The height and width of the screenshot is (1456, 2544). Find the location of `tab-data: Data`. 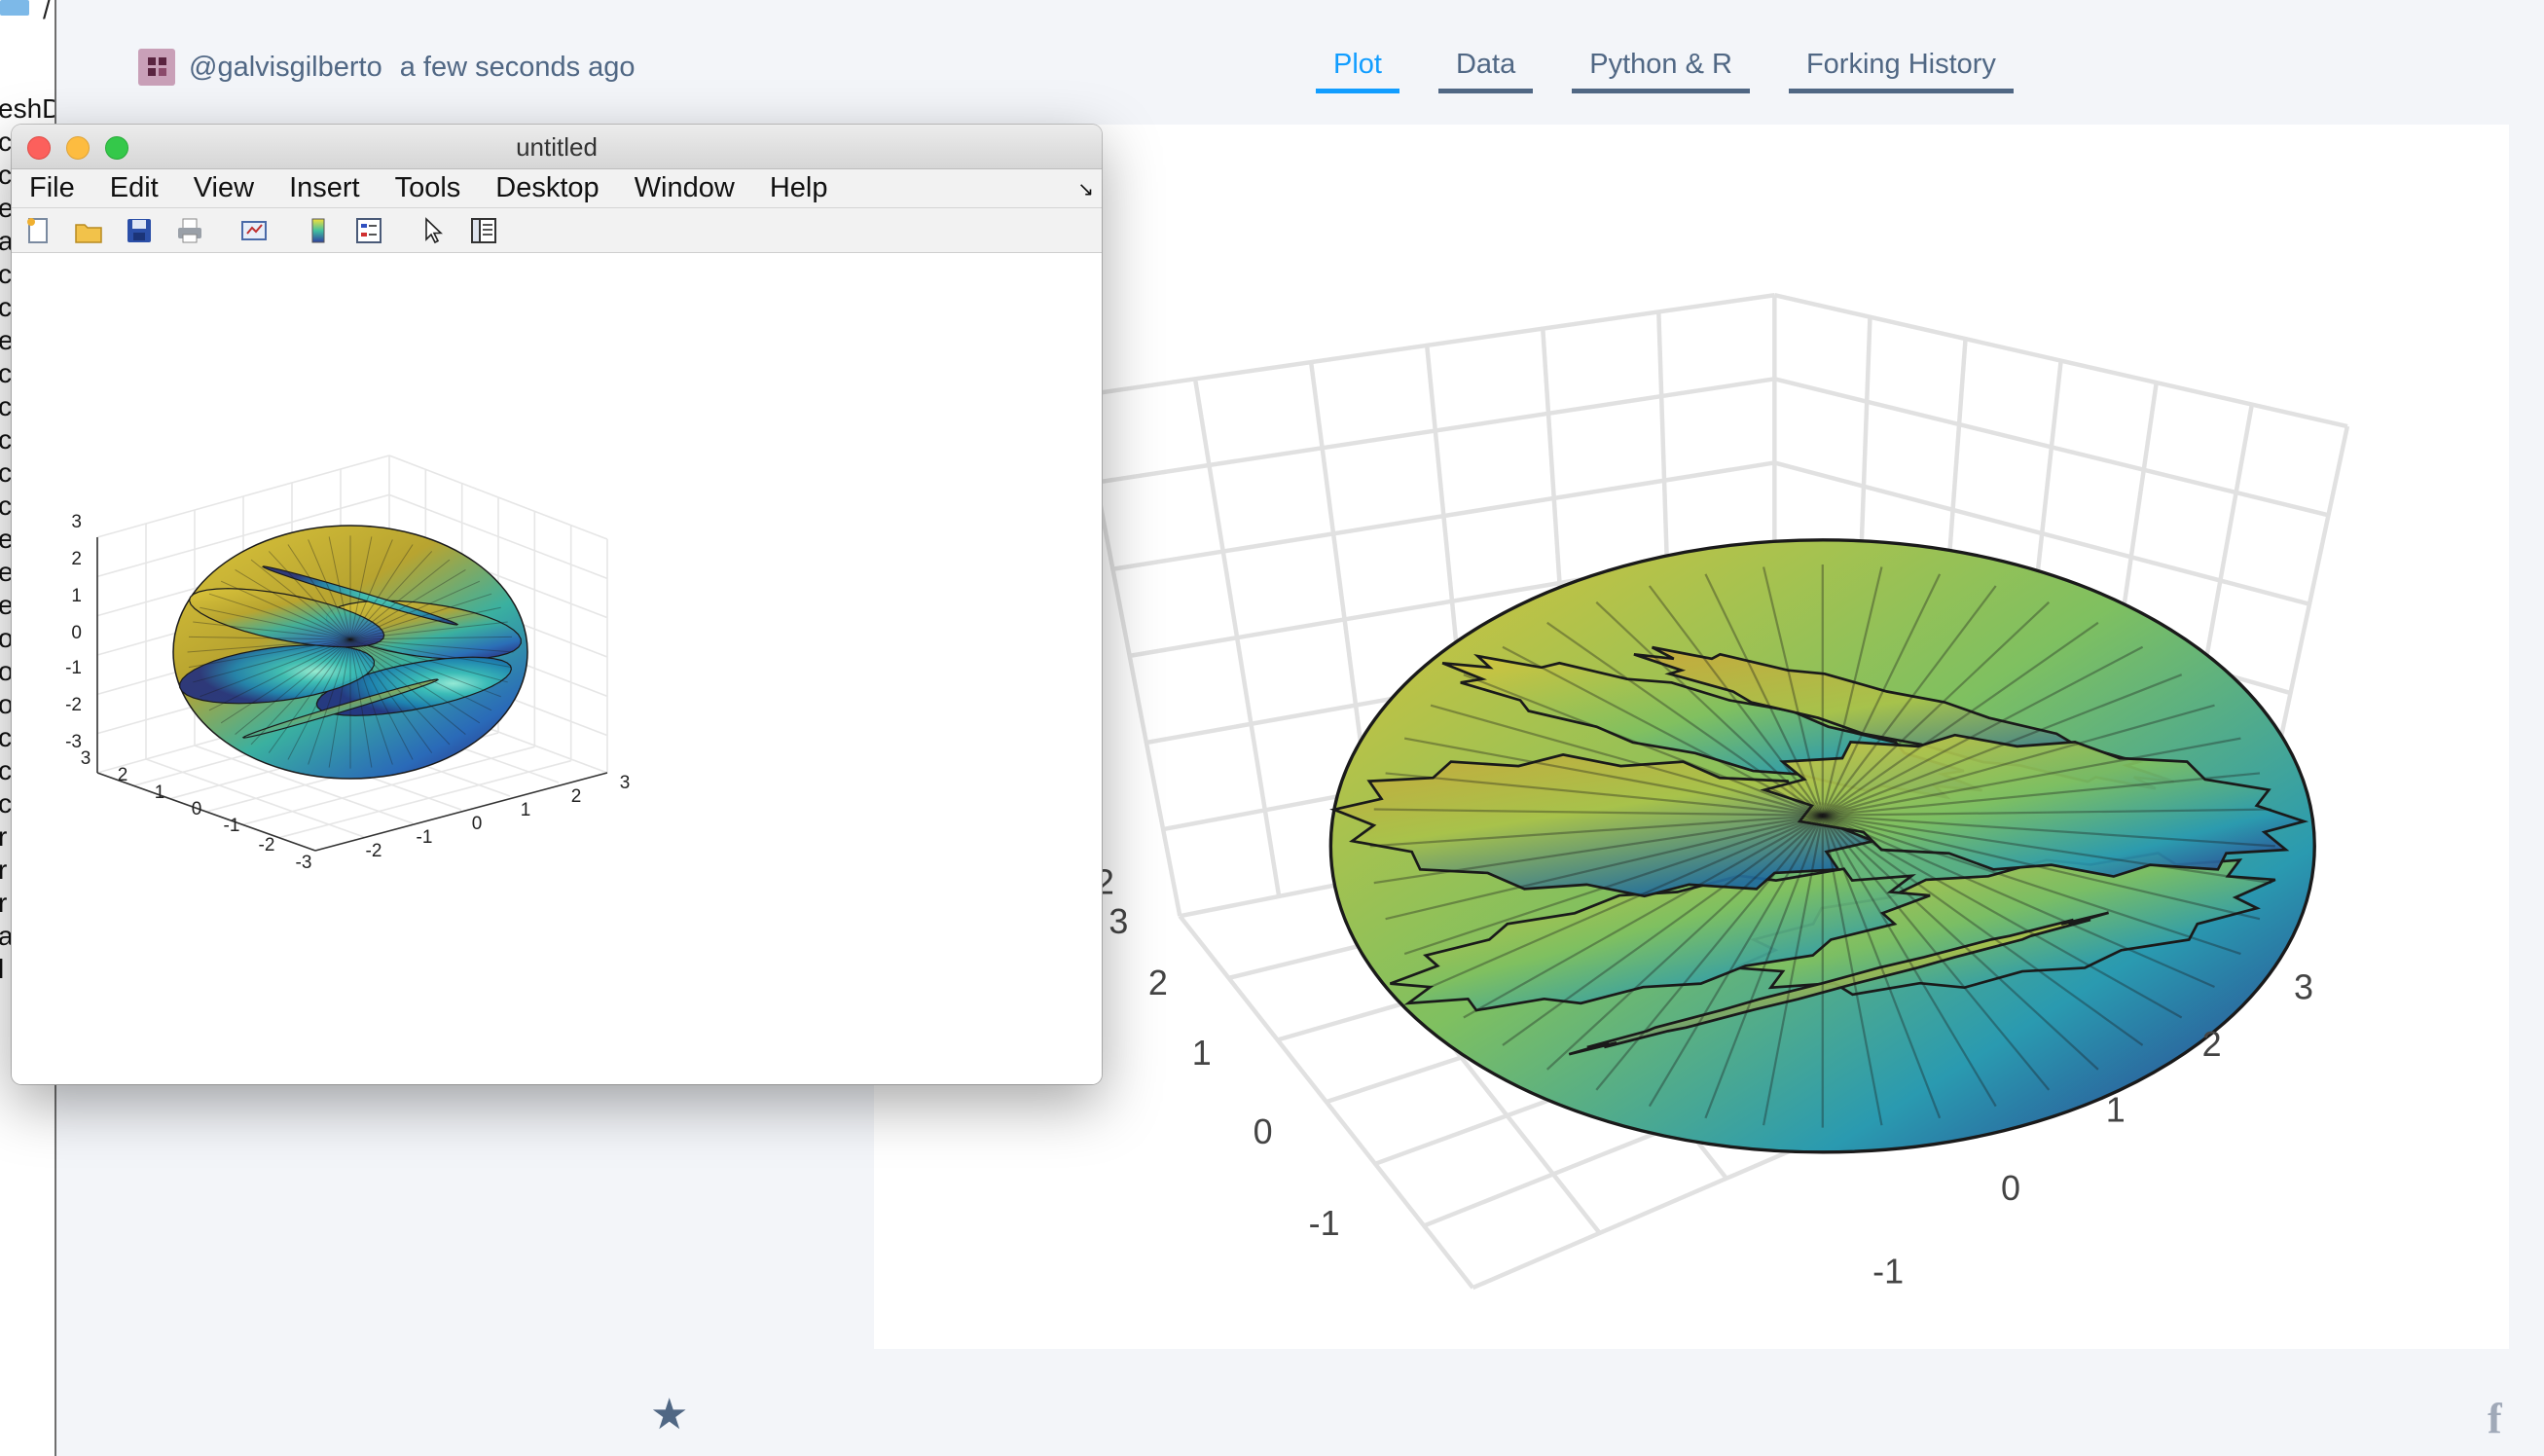

tab-data: Data is located at coordinates (1485, 71).